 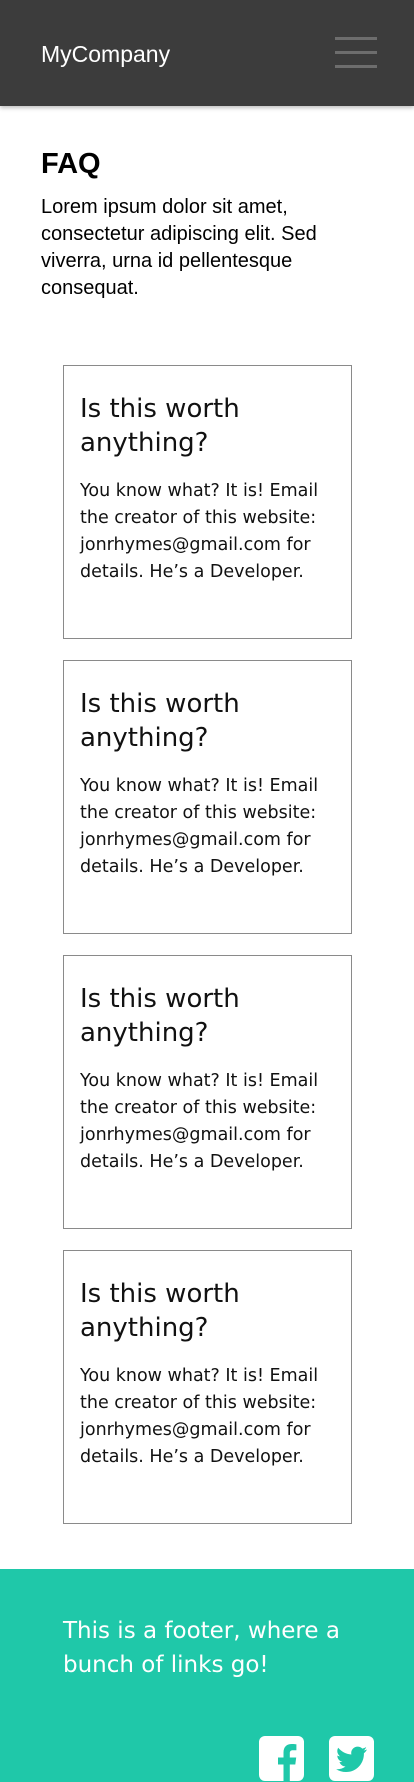 What do you see at coordinates (207, 53) in the screenshot?
I see `site-header: MyCompany` at bounding box center [207, 53].